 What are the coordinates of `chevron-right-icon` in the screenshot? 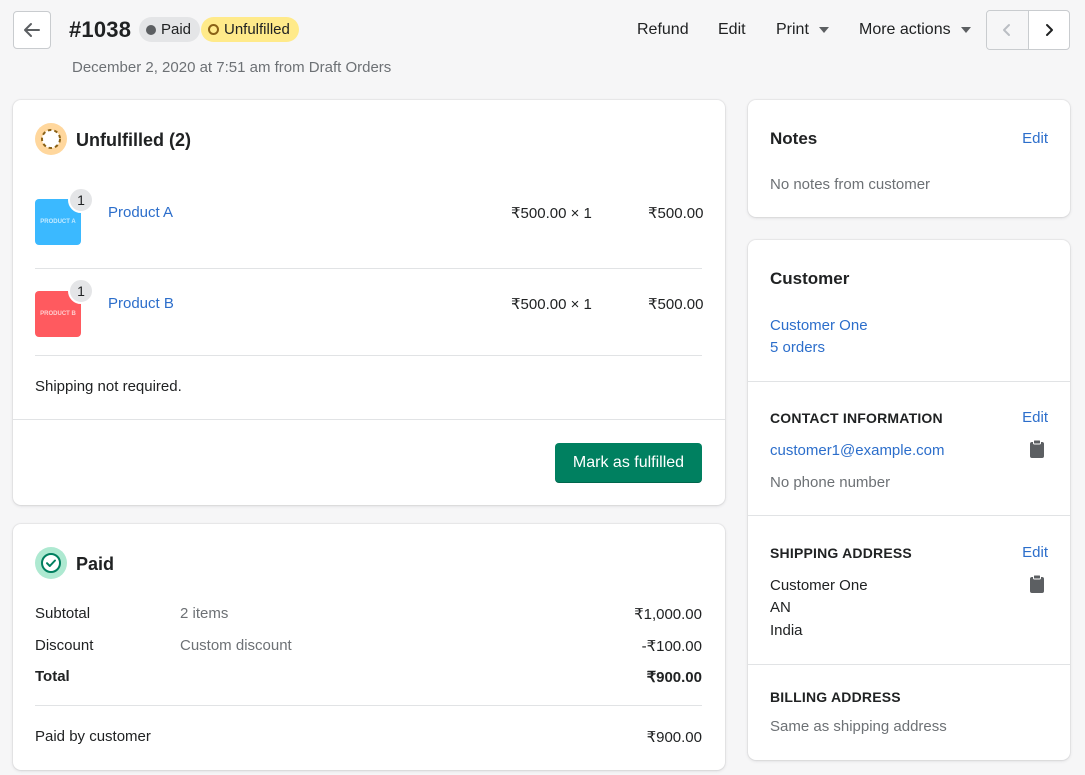 It's located at (1049, 30).